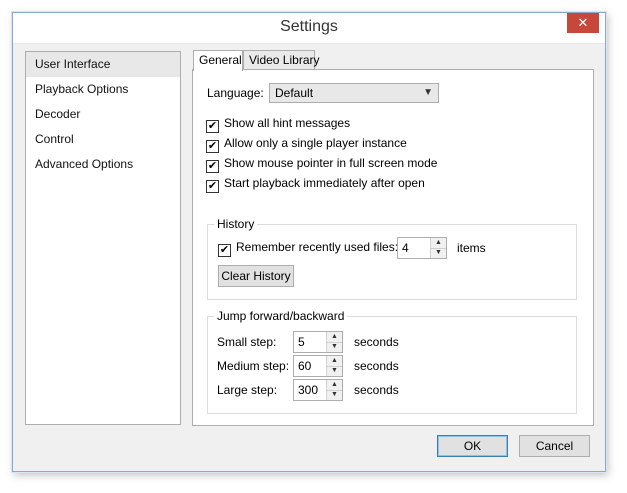  I want to click on checkbox-row-hint-messages: ✔ Show all hint messages, so click(278, 124).